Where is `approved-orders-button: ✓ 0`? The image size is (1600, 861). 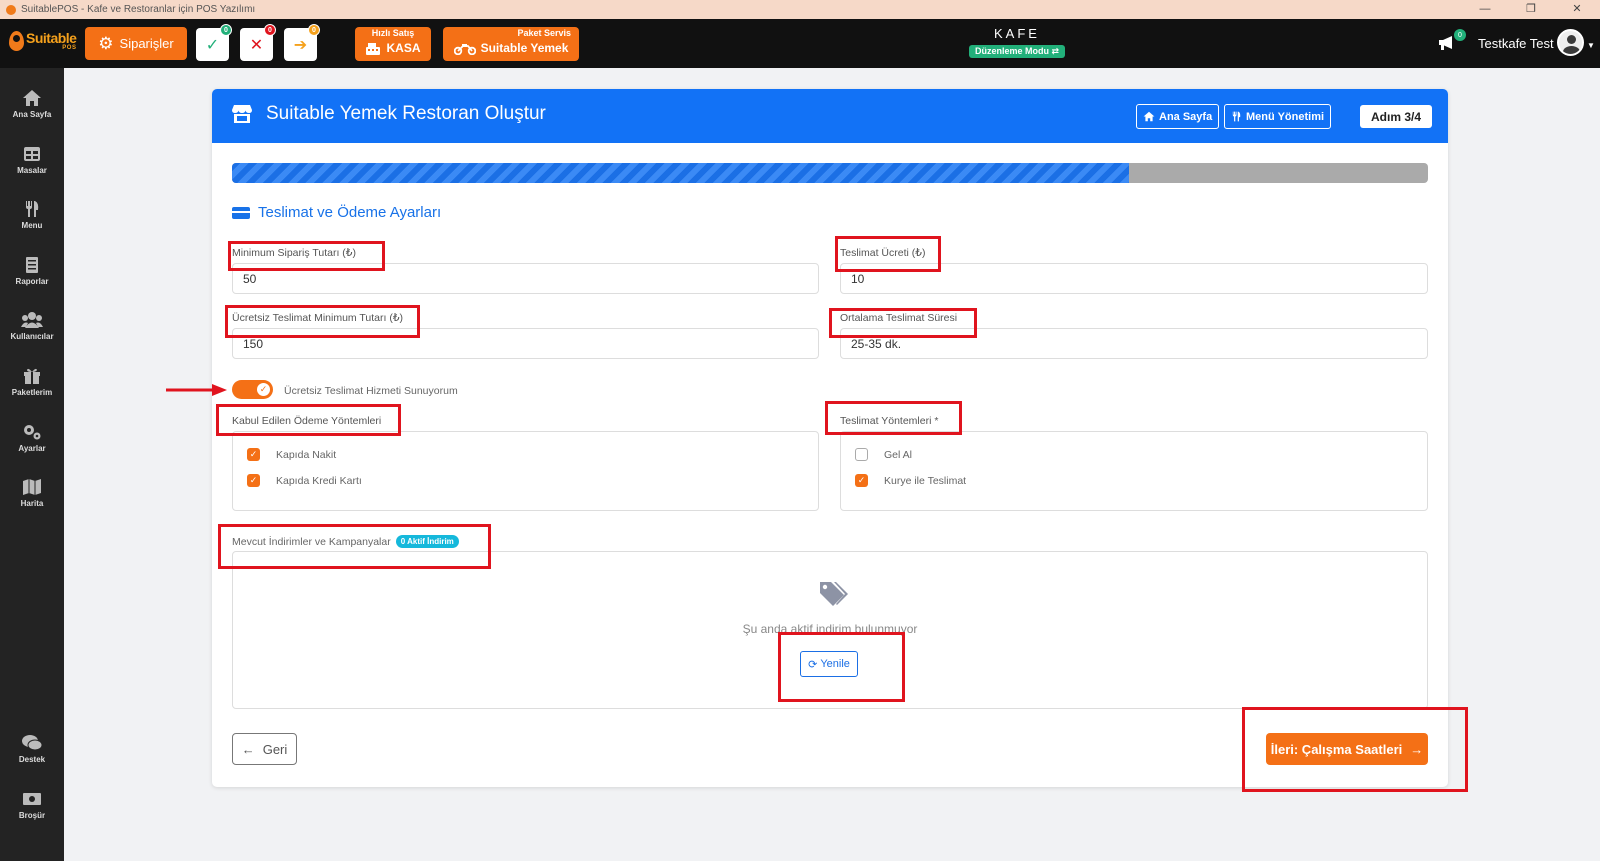 approved-orders-button: ✓ 0 is located at coordinates (214, 42).